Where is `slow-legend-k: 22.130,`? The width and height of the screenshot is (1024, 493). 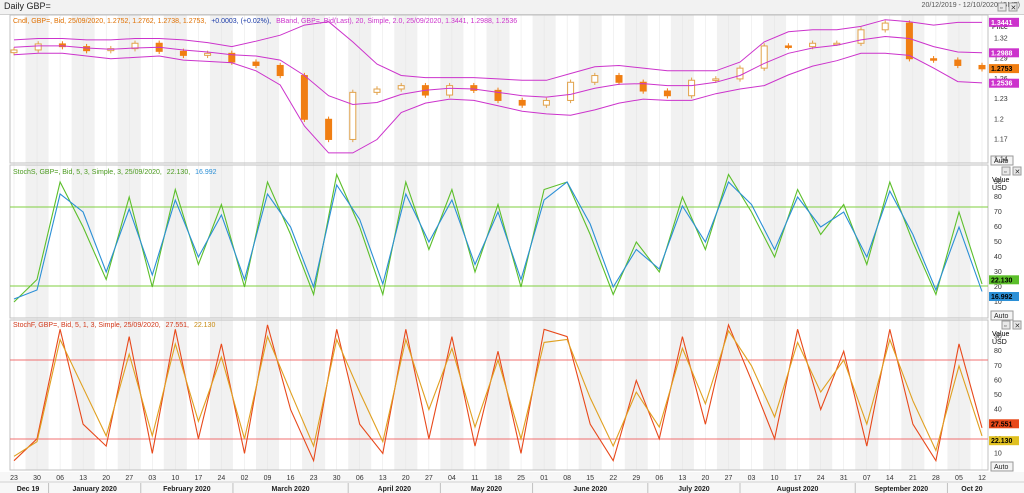 slow-legend-k: 22.130, is located at coordinates (178, 172).